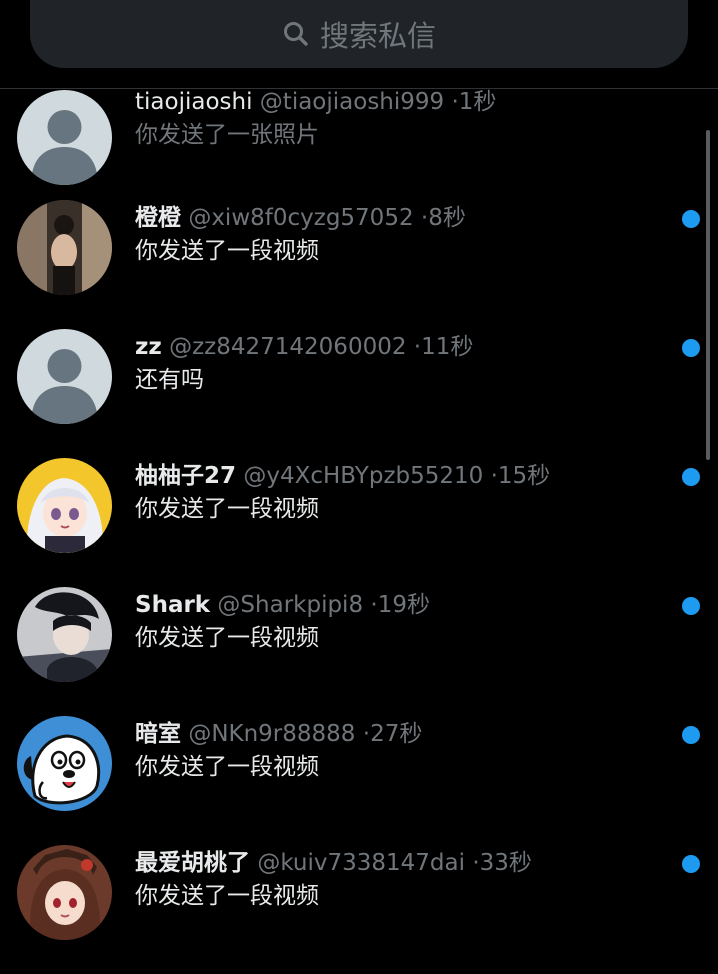 The height and width of the screenshot is (974, 718). Describe the element at coordinates (505, 863) in the screenshot. I see `timestamp: 33秒` at that location.